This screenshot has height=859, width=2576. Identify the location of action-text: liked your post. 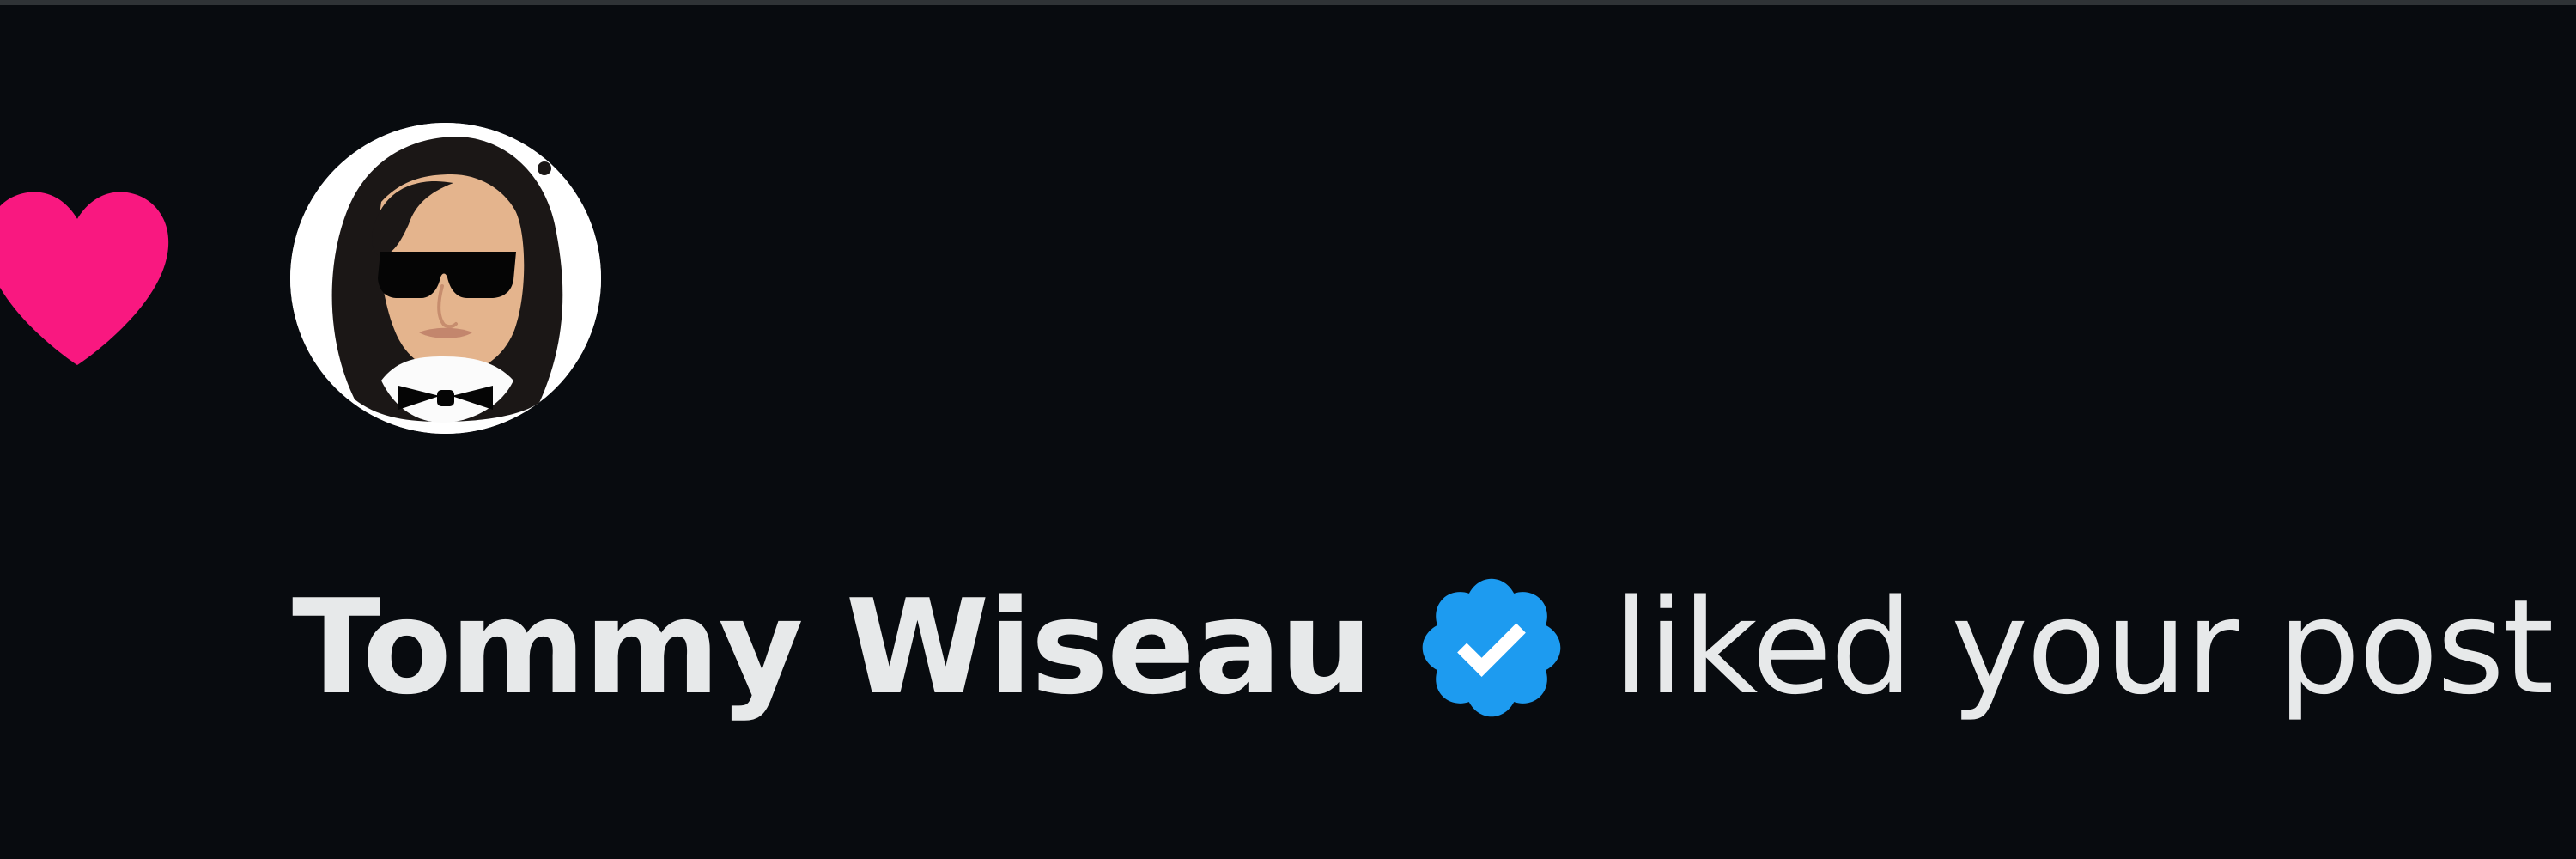
(2084, 647).